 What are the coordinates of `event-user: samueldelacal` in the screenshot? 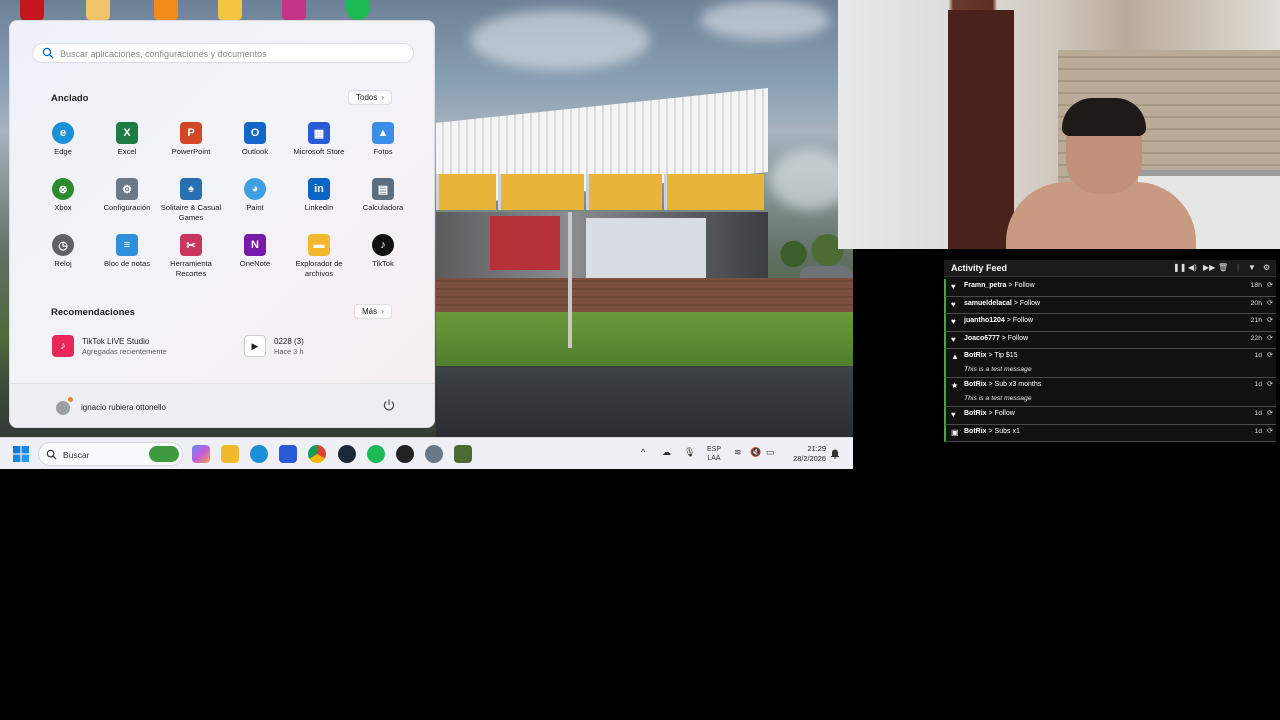 It's located at (988, 303).